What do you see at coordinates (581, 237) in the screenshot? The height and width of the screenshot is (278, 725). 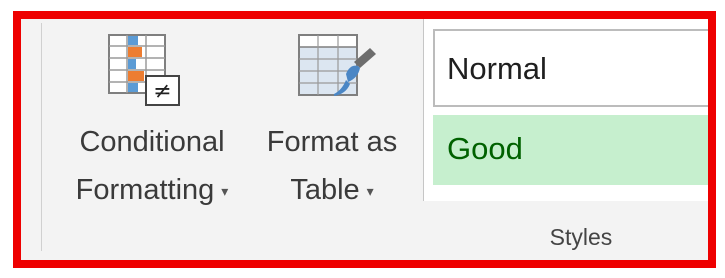 I see `group-label-styles: Styles` at bounding box center [581, 237].